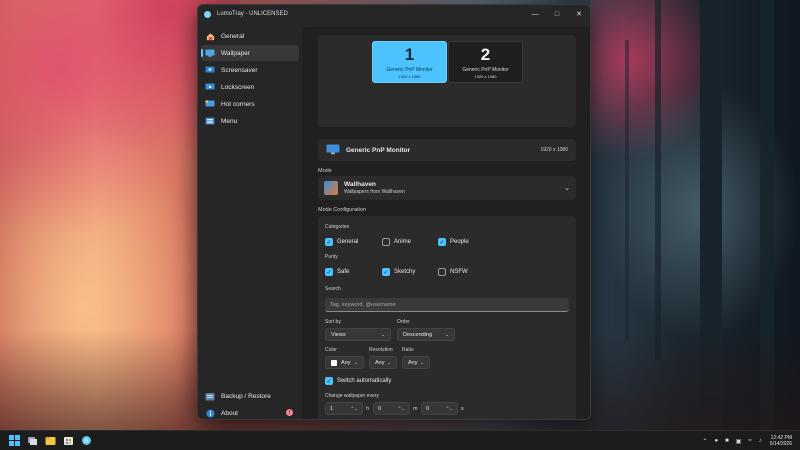 The image size is (800, 450). What do you see at coordinates (250, 104) in the screenshot?
I see `sidebar-item-hot-corners: Hot corners` at bounding box center [250, 104].